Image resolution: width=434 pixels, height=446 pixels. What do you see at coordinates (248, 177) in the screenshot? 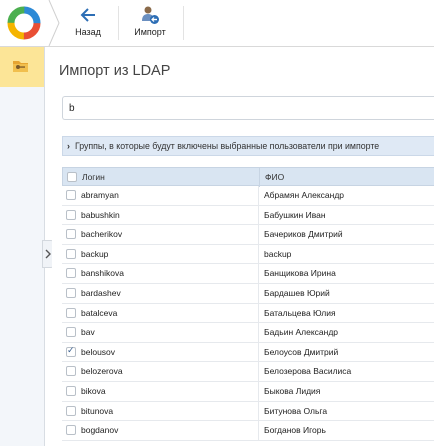
I see `table-header: Логин ФИО` at bounding box center [248, 177].